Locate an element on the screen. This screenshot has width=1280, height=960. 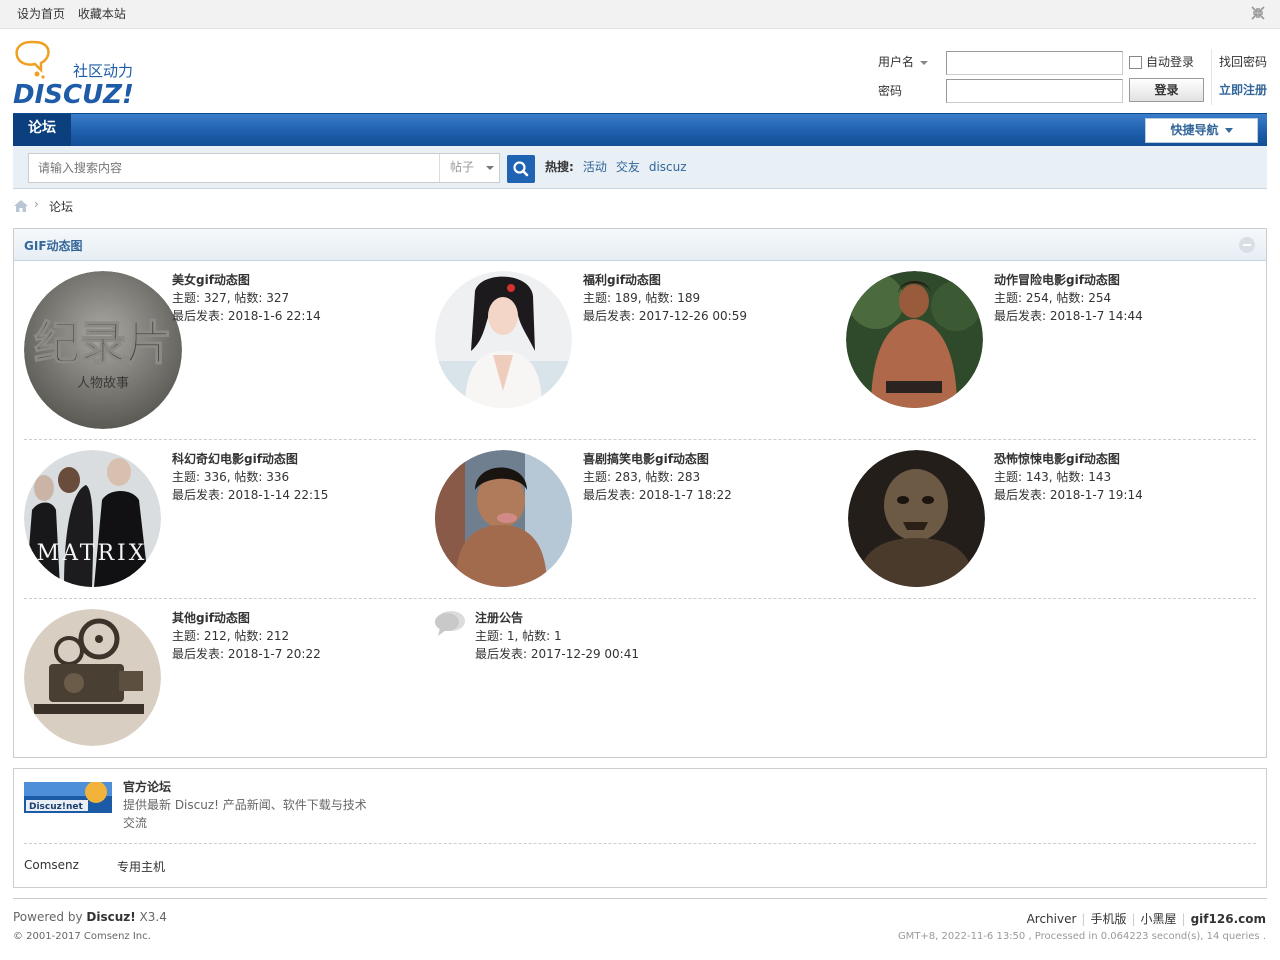
logo-text: Discuz!net is located at coordinates (56, 807).